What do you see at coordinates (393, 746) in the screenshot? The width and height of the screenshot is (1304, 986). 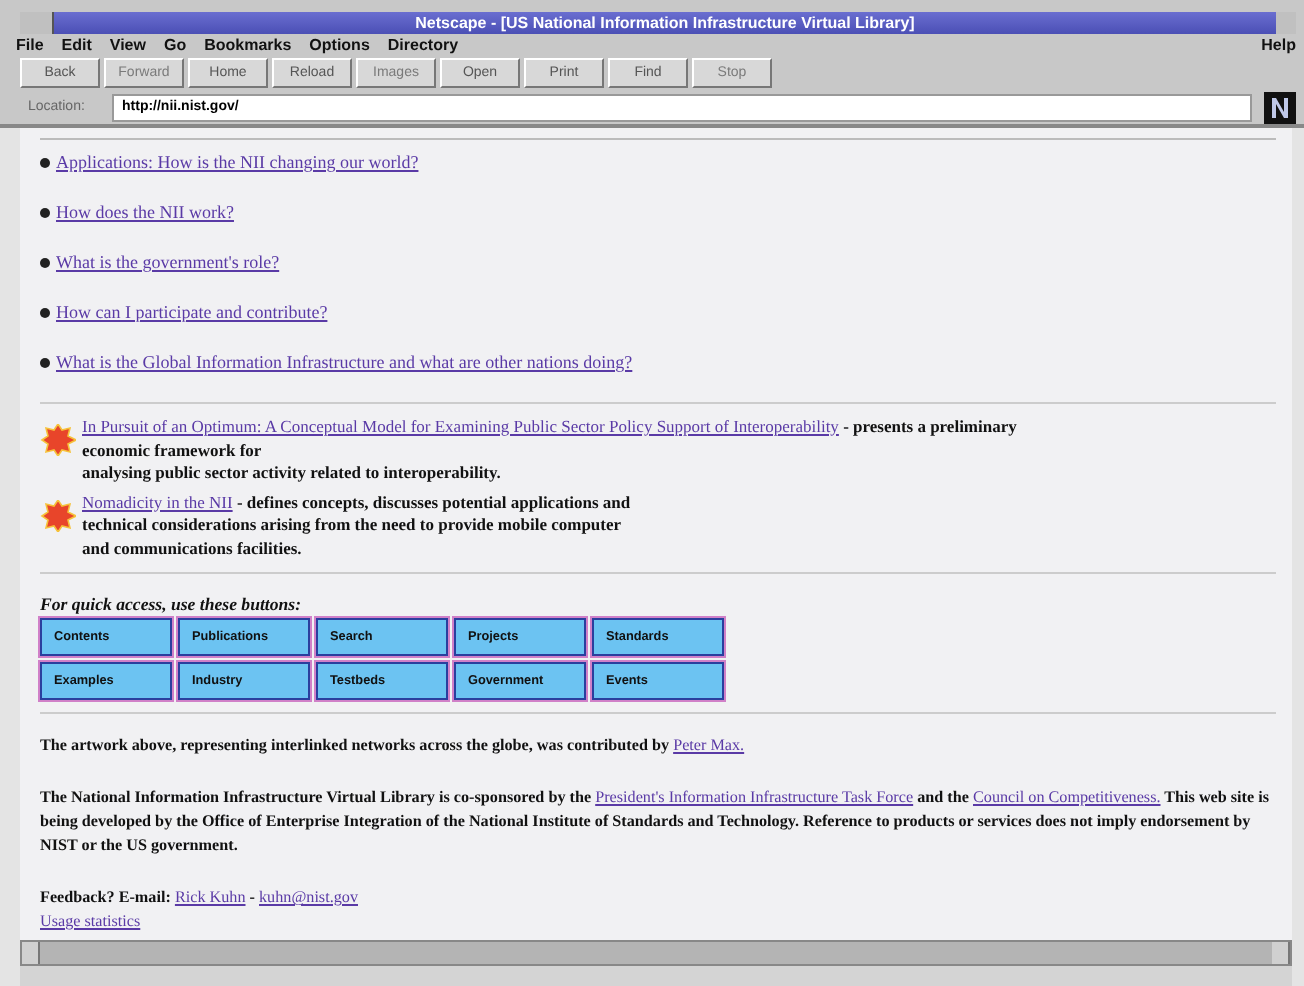 I see `paragraph-text: The artwork above, representing interlinked networks across the globe, was contributed by Peter Max.` at bounding box center [393, 746].